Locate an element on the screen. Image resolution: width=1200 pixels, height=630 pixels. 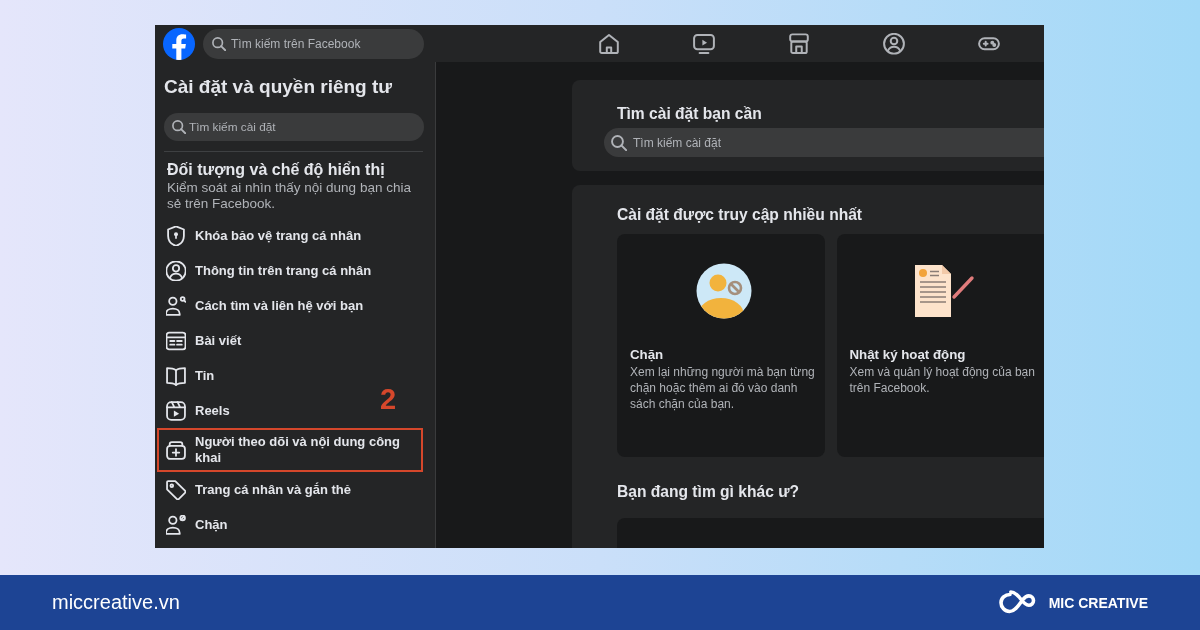
menu-item: Cách tìm và liên hệ với bạn is located at coordinates (264, 305).